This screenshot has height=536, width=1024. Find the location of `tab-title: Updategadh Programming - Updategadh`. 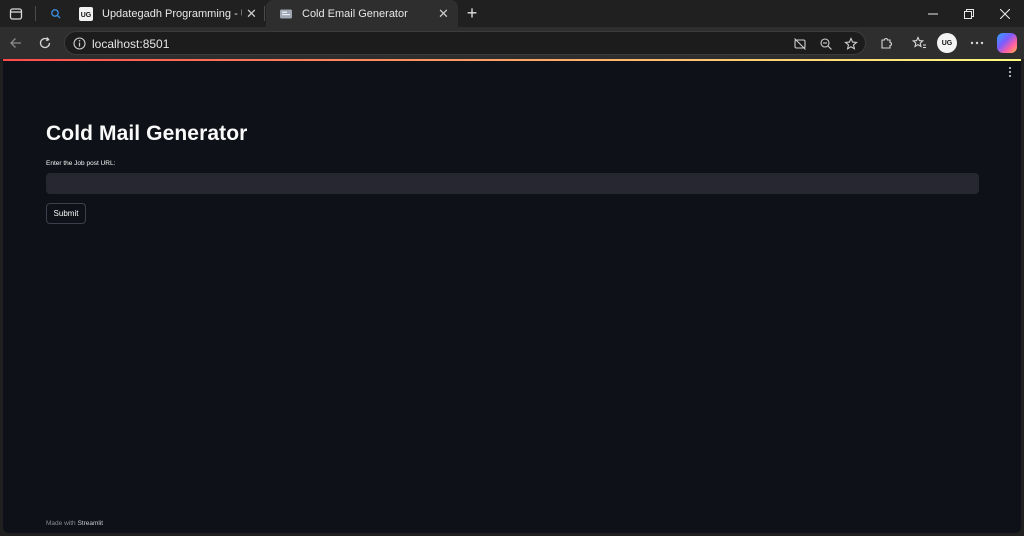

tab-title: Updategadh Programming - Updategadh is located at coordinates (172, 13).